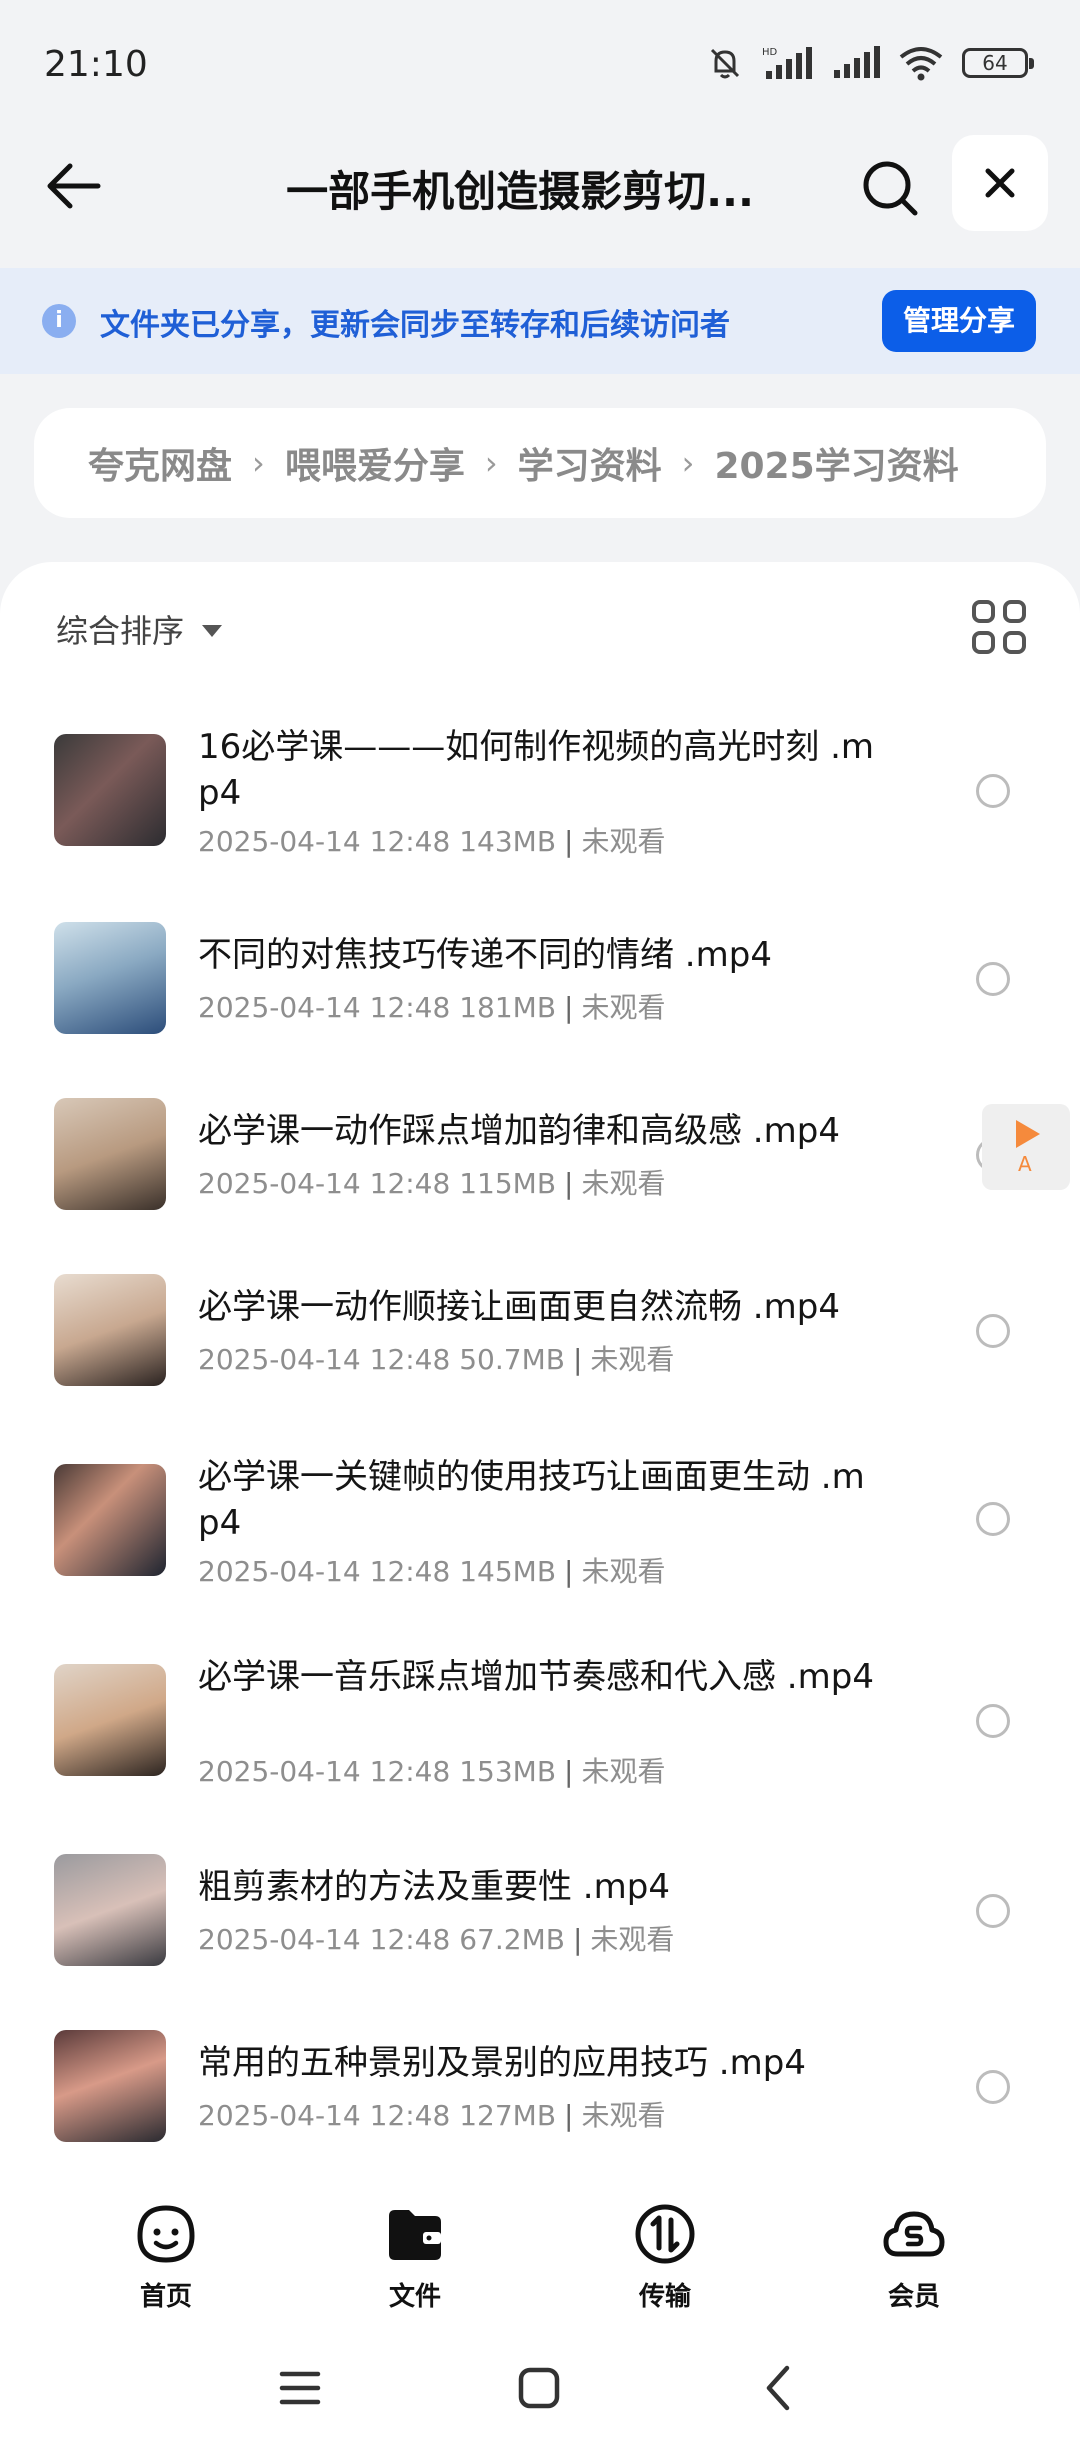  Describe the element at coordinates (725, 63) in the screenshot. I see `mute-bell-icon` at that location.